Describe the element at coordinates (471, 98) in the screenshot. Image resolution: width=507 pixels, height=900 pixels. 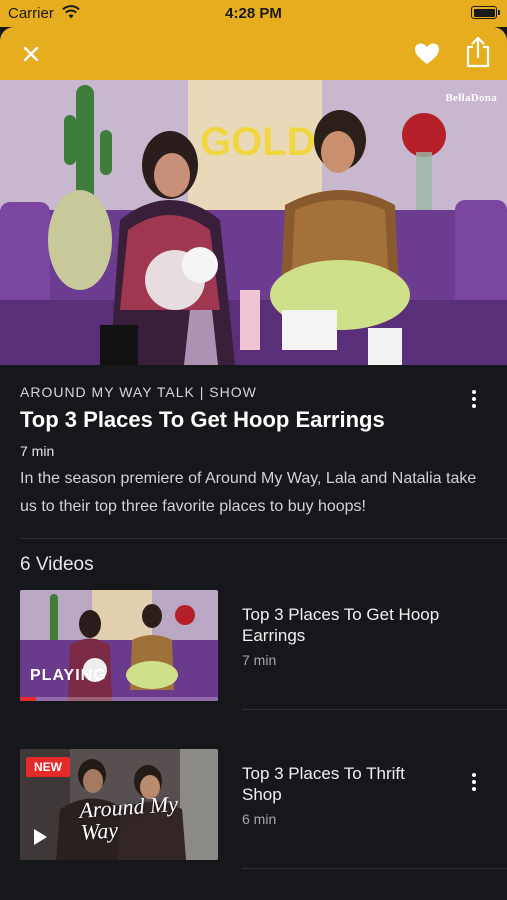
I see `brand-watermark: BellaDona` at that location.